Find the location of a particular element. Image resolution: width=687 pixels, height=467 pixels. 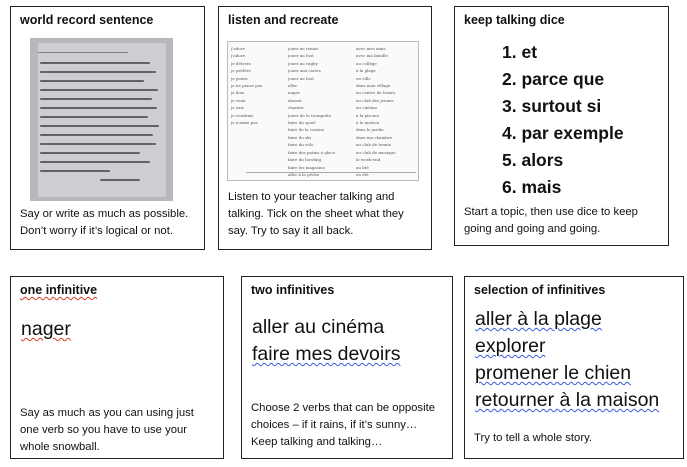

sheet-cell: je préfère is located at coordinates (241, 71).